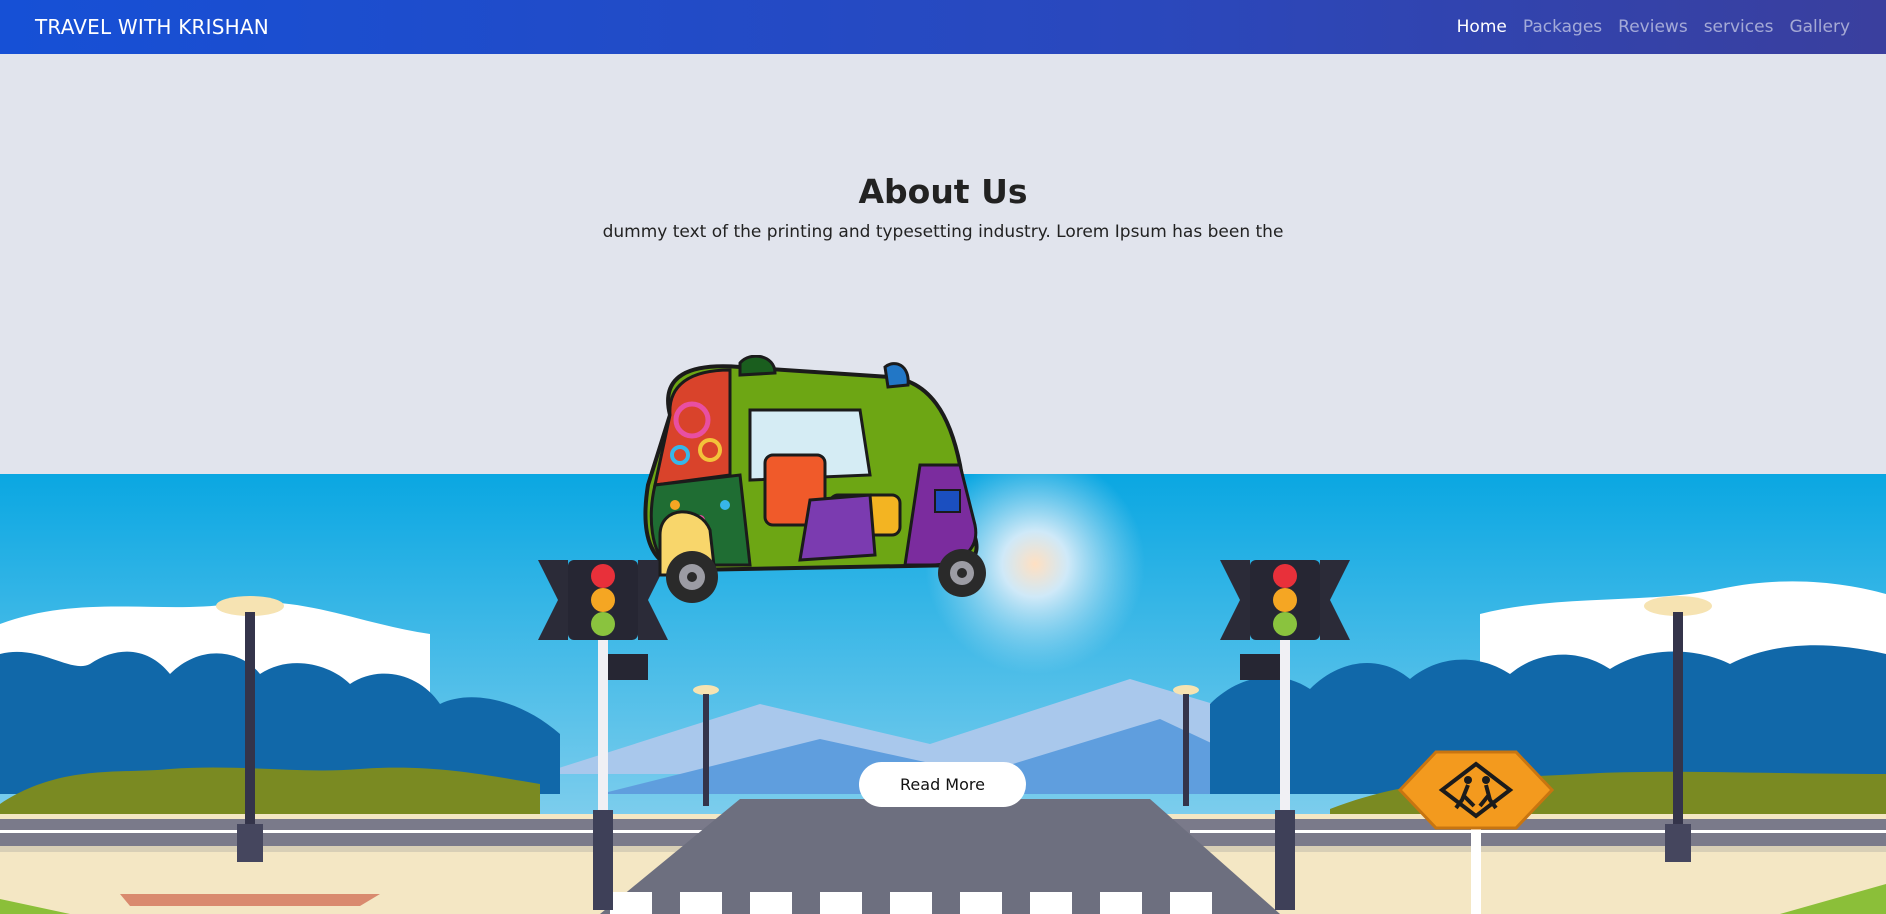 This screenshot has height=914, width=1886. Describe the element at coordinates (942, 784) in the screenshot. I see `read-more-button: Read More` at that location.